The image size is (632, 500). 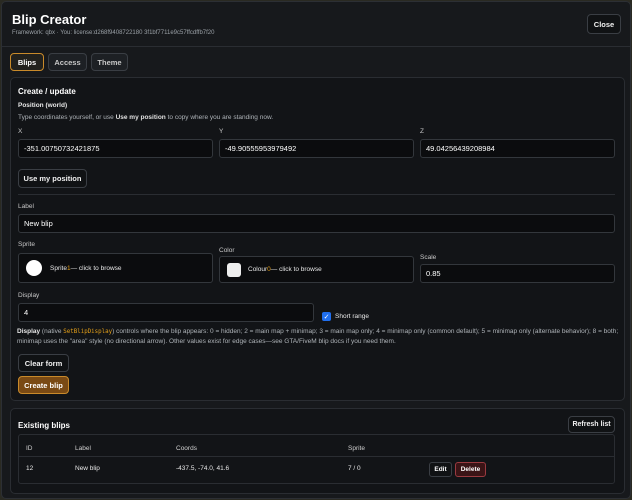 I want to click on create-section-title: Create / update, so click(x=47, y=91).